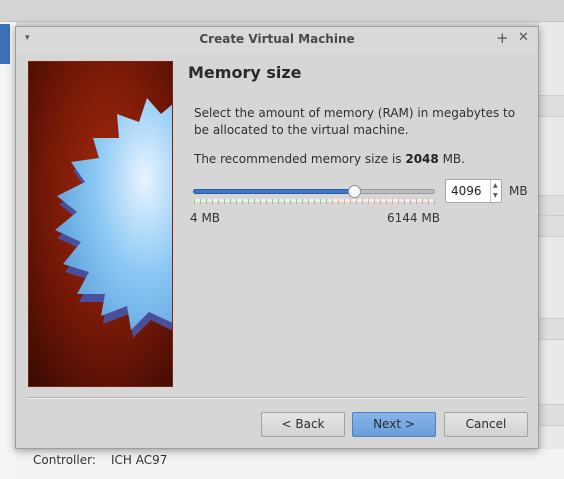 This screenshot has width=564, height=479. Describe the element at coordinates (139, 460) in the screenshot. I see `controller-value: ICH AC97` at that location.